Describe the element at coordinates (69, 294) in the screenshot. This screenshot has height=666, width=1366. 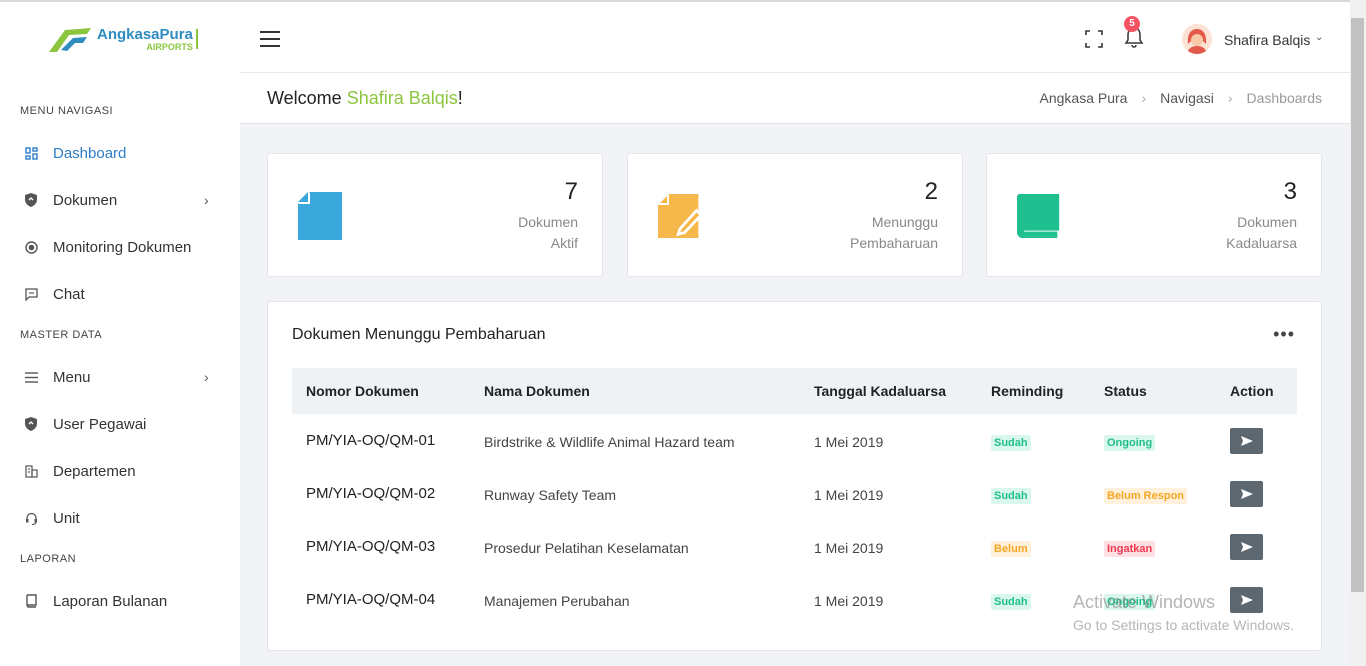
I see `sidebar-item-label: Chat` at that location.